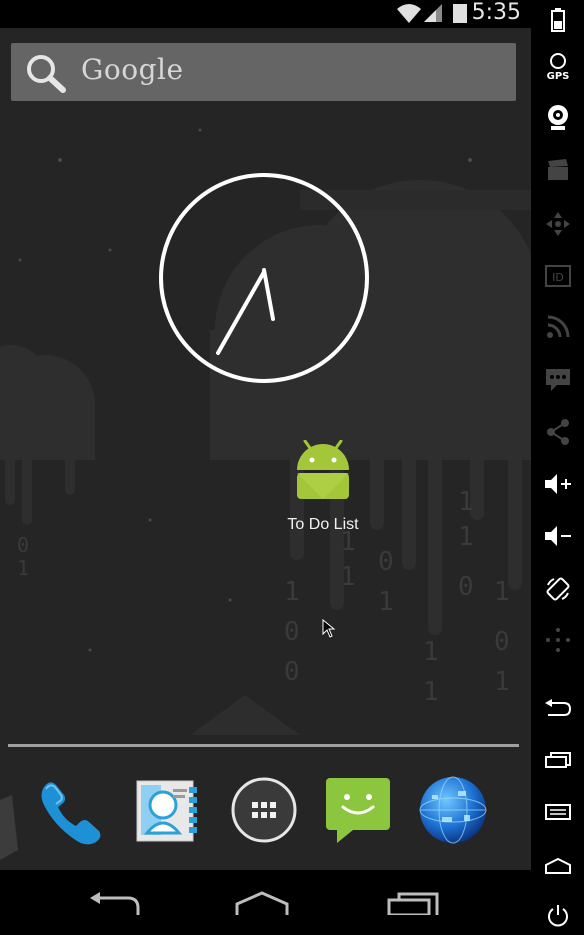 Image resolution: width=584 pixels, height=935 pixels. What do you see at coordinates (557, 327) in the screenshot?
I see `rss-icon` at bounding box center [557, 327].